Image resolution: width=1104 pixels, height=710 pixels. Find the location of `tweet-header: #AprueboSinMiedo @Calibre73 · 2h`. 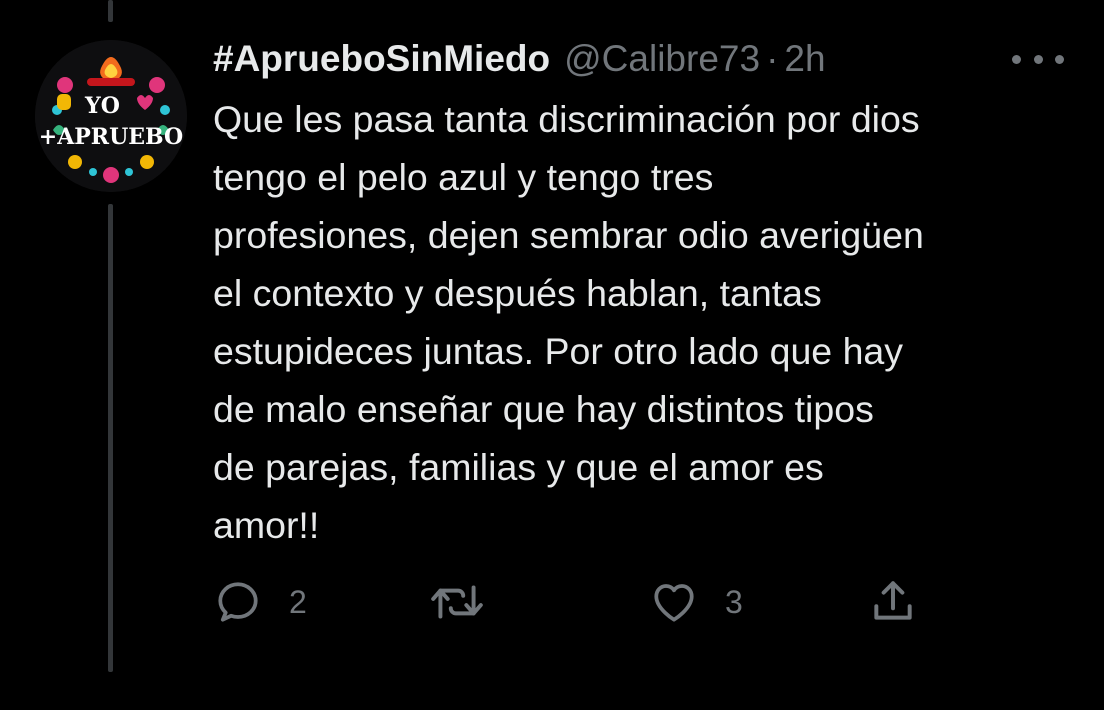

tweet-header: #AprueboSinMiedo @Calibre73 · 2h is located at coordinates (519, 59).